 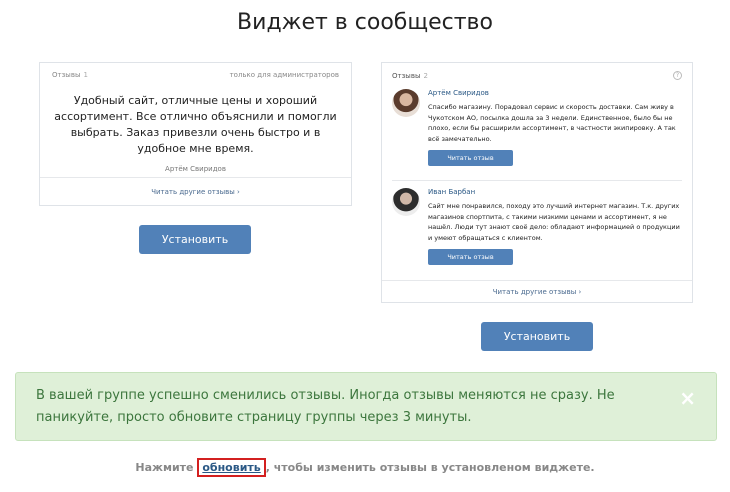 I want to click on review-author: Артём Свиридов, so click(x=195, y=169).